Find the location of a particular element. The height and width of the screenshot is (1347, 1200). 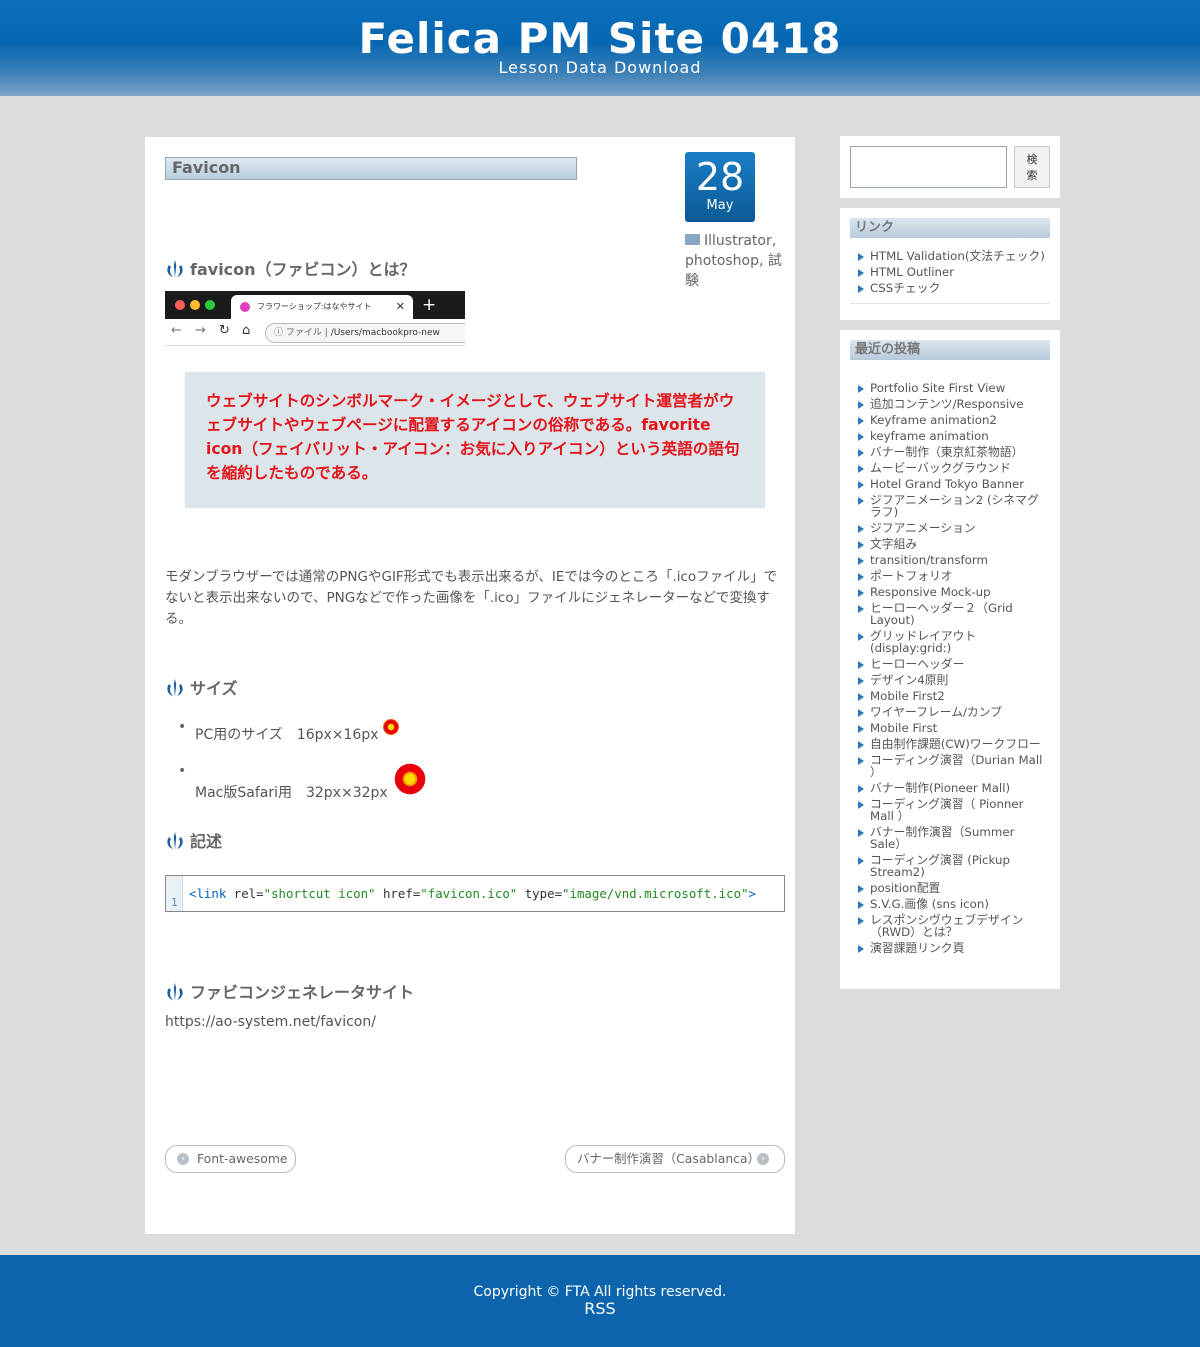

size-label: Mac版Safari用 32px×32px is located at coordinates (291, 793).